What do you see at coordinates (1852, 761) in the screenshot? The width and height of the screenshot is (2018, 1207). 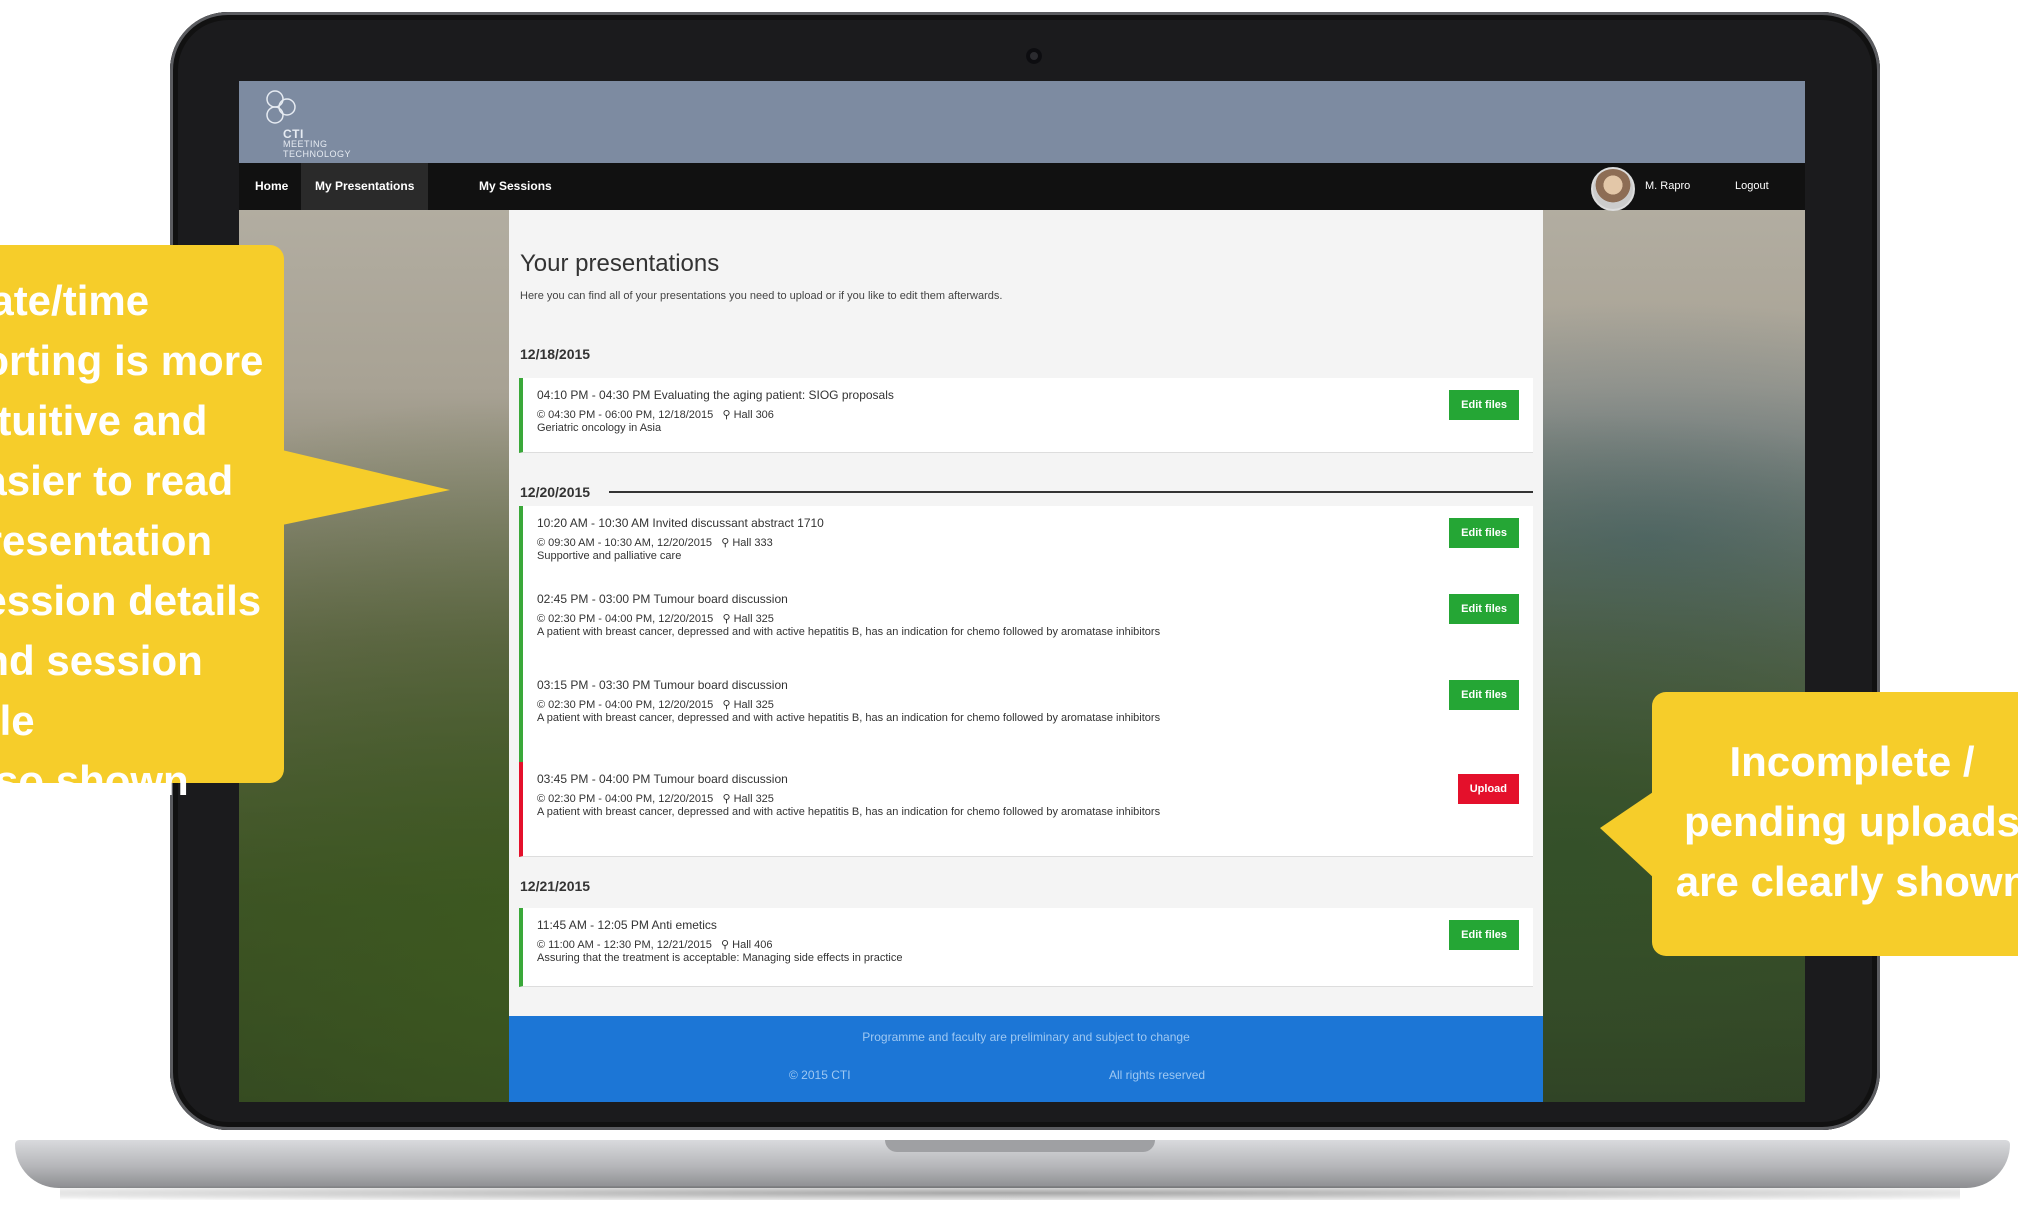 I see `callout-line: Incomplete /` at bounding box center [1852, 761].